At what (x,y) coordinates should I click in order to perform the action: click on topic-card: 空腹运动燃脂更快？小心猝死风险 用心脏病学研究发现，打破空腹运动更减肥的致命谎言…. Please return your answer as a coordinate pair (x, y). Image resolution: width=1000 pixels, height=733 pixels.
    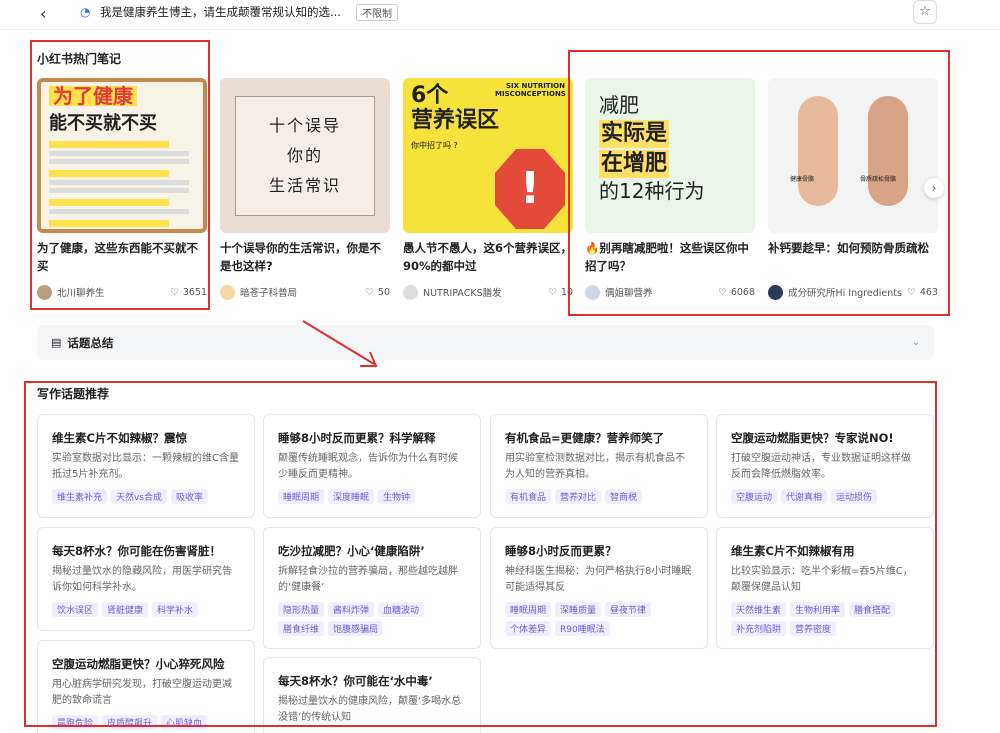
    Looking at the image, I should click on (146, 686).